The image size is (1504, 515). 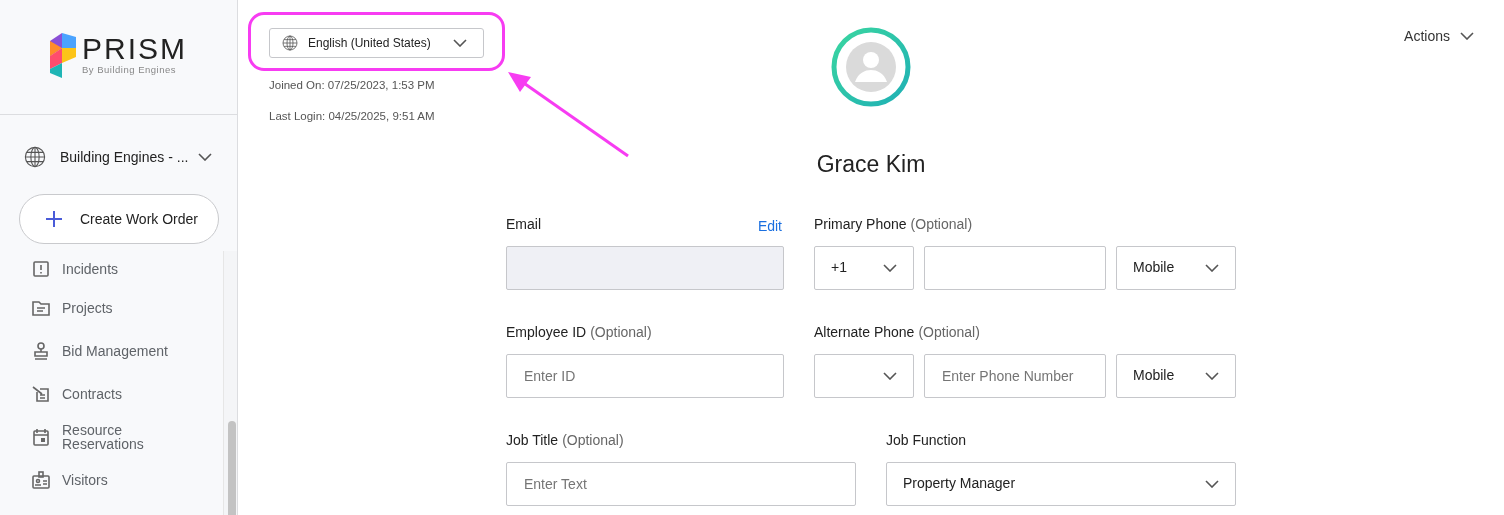 I want to click on stamp-icon, so click(x=41, y=350).